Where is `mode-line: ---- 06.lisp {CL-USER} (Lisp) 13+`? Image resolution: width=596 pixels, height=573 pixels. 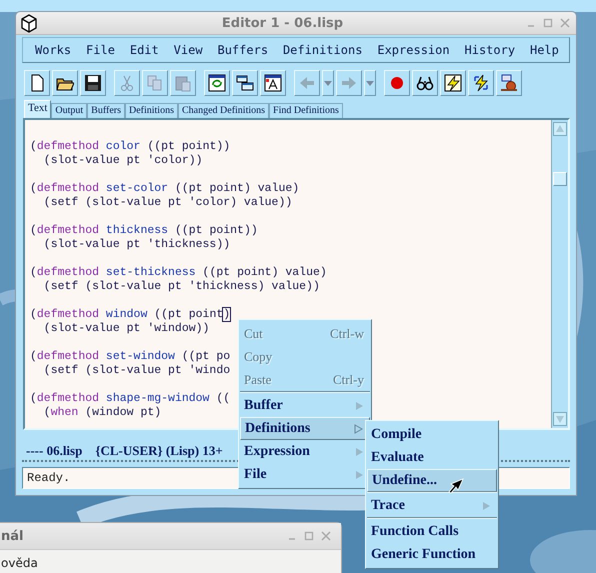 mode-line: ---- 06.lisp {CL-USER} (Lisp) 13+ is located at coordinates (124, 450).